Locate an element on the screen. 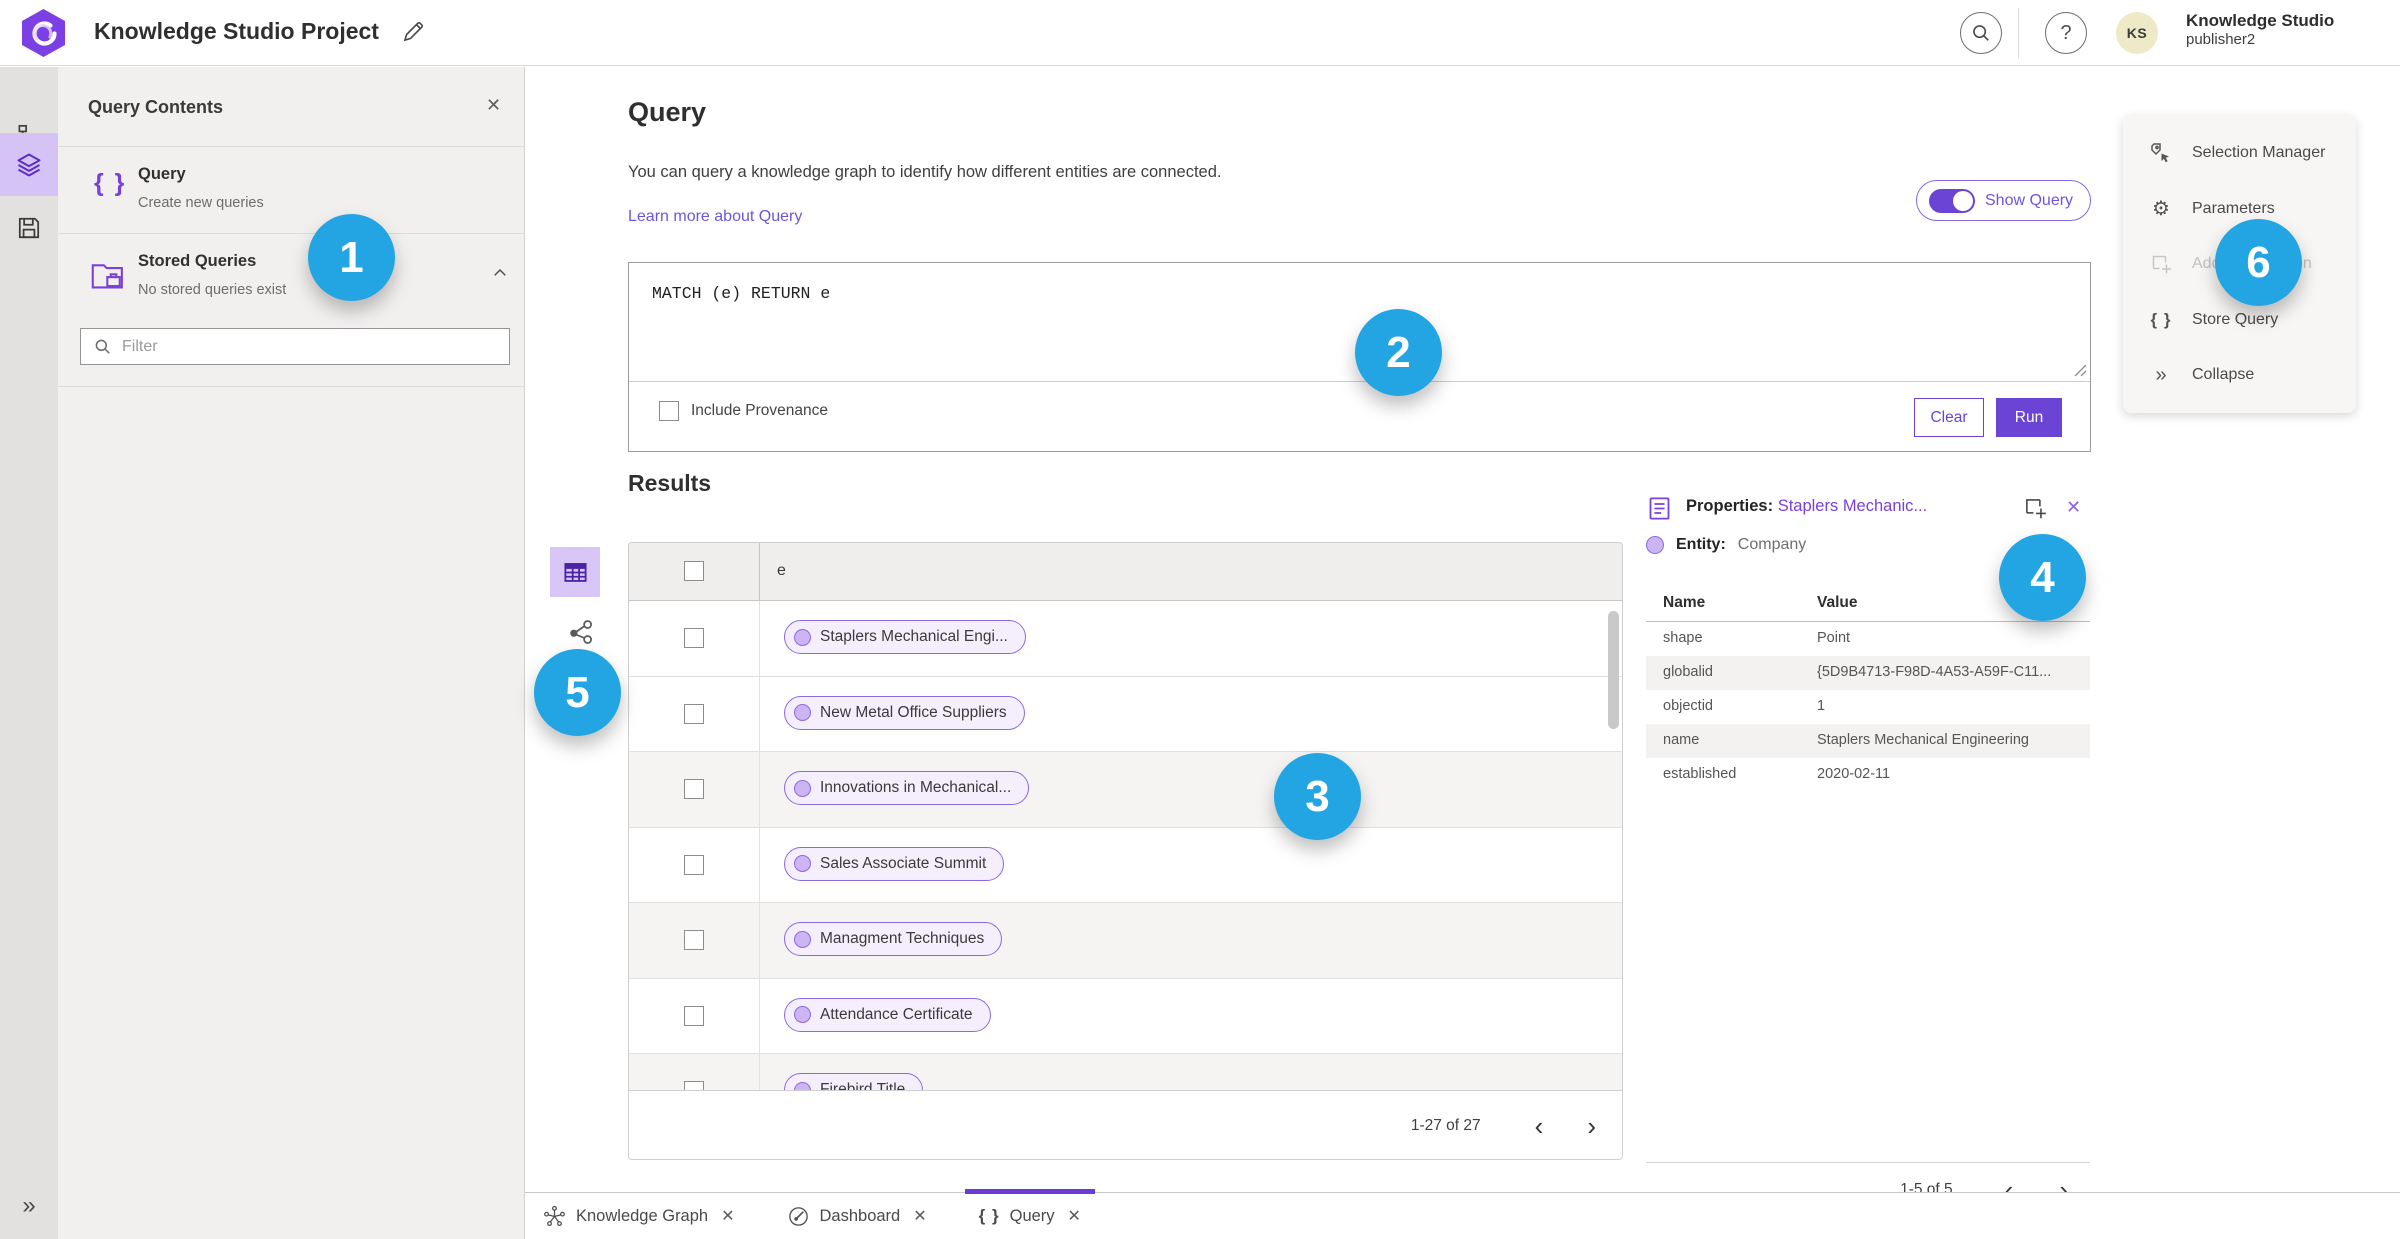 This screenshot has height=1239, width=2400. property-row: objectid 1 is located at coordinates (1868, 707).